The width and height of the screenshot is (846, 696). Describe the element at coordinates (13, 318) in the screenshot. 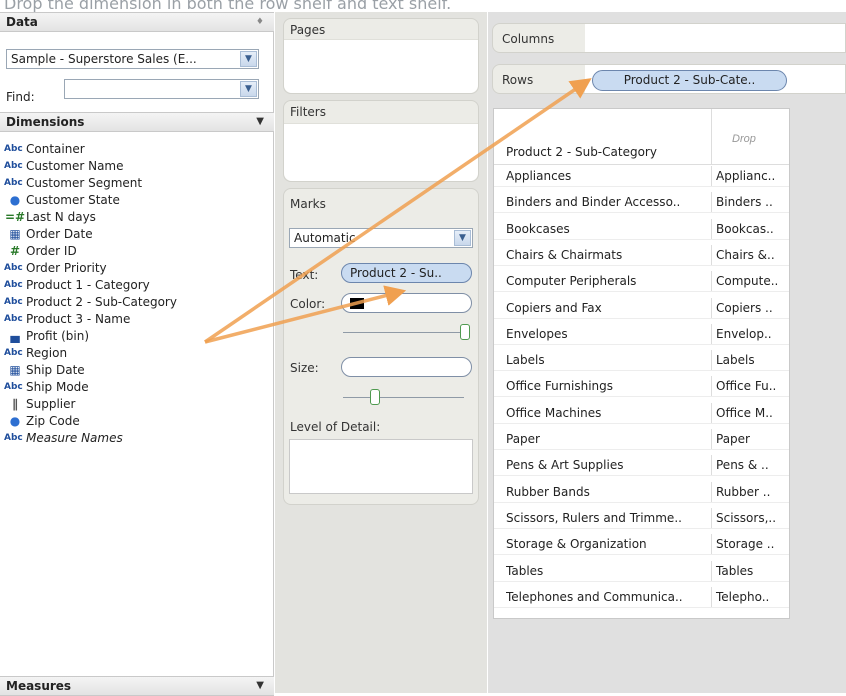

I see `abc-type-icon: Abc` at that location.